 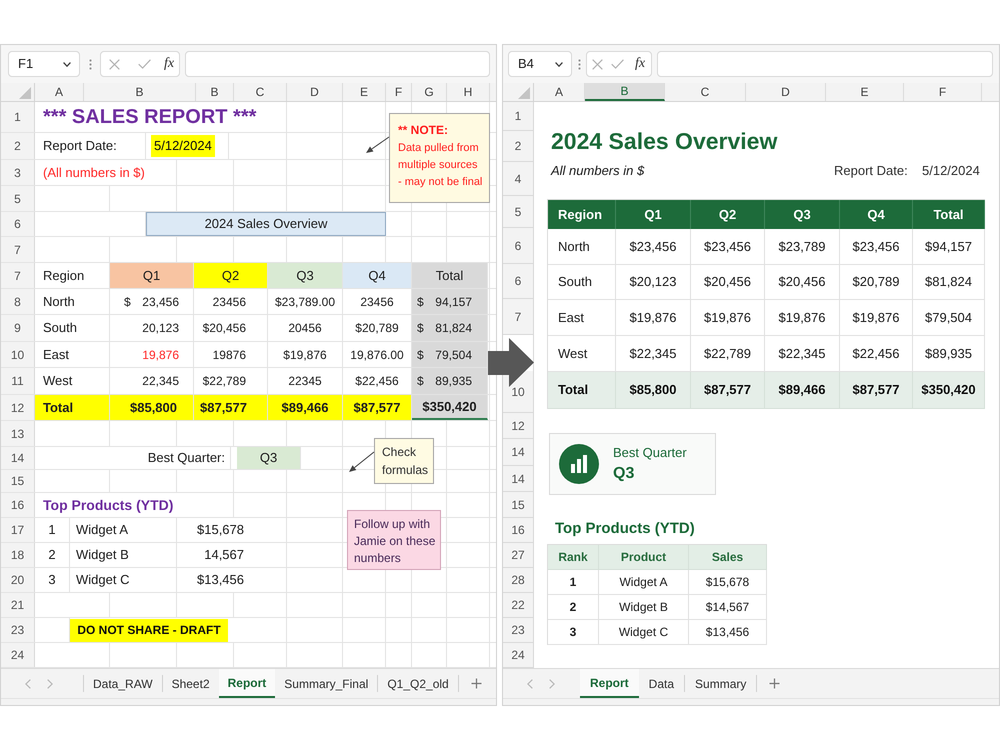 I want to click on column-header: A, so click(x=59, y=92).